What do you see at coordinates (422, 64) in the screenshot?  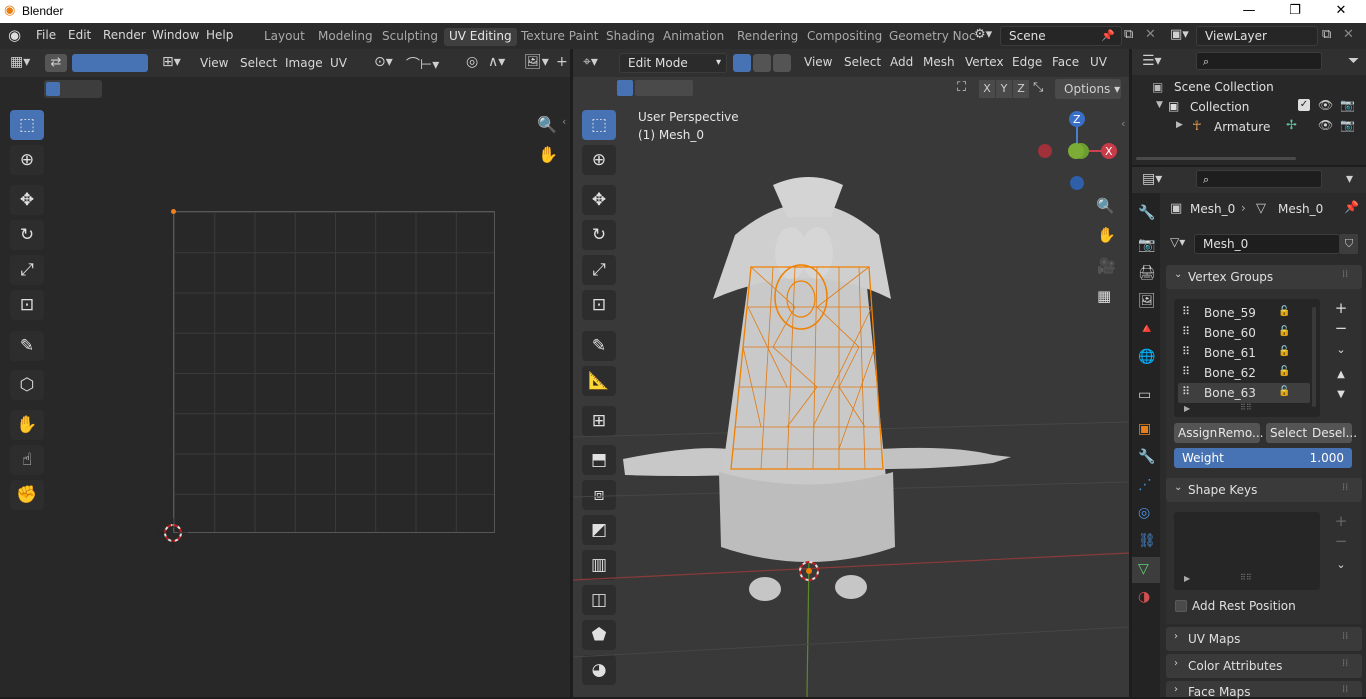 I see `snap-icon: ⌒⊢▾` at bounding box center [422, 64].